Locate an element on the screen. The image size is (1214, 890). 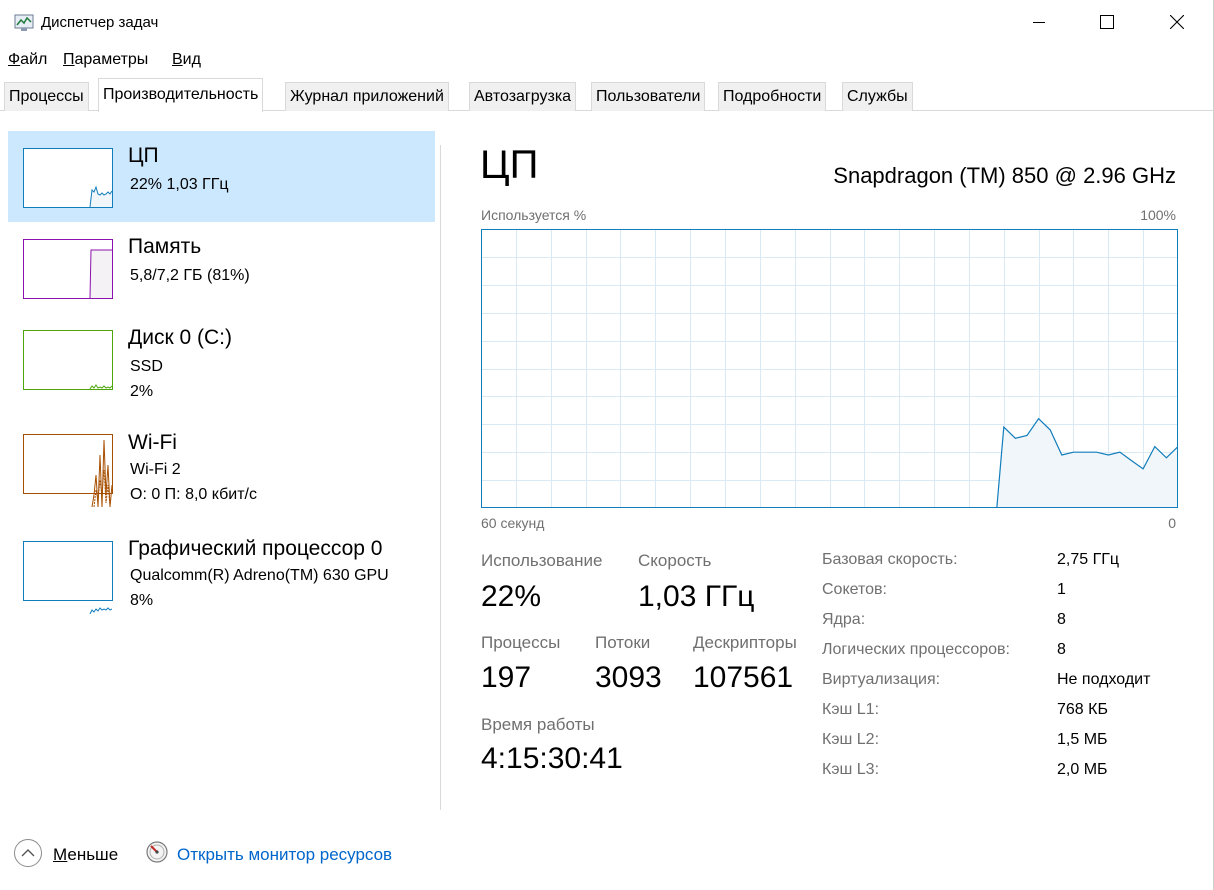
cpu-model-name: Snapdragon (TM) 850 @ 2.96 GHz is located at coordinates (1004, 175).